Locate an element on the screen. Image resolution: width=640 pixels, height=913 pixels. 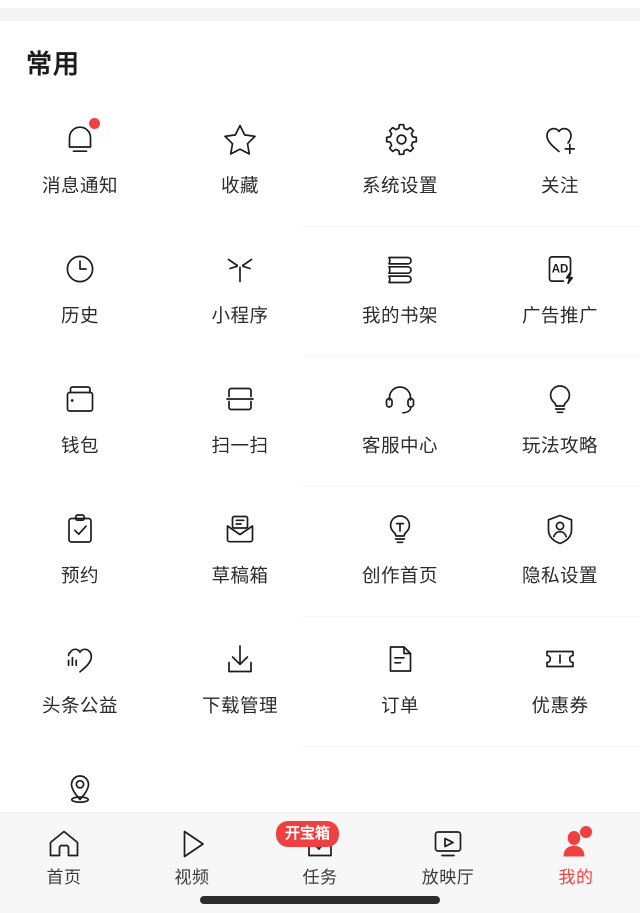
shortcut-label: 订单 is located at coordinates (399, 705).